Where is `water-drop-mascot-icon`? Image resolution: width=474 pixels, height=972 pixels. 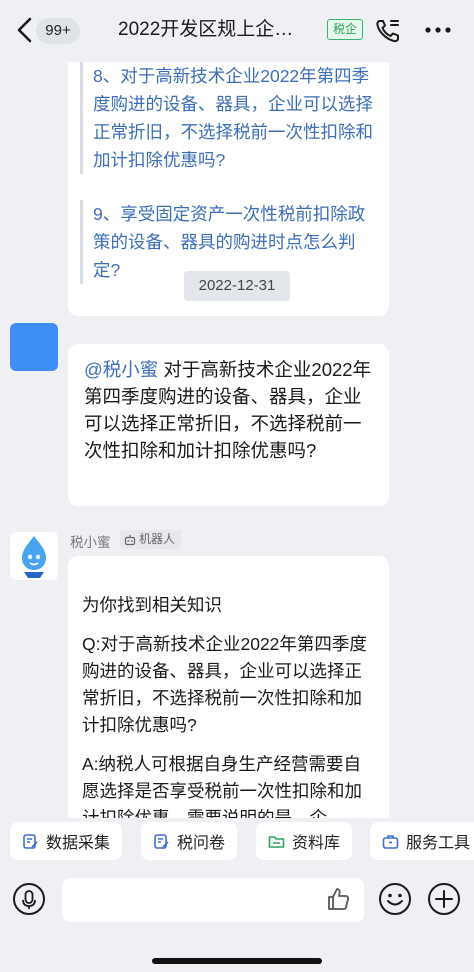 water-drop-mascot-icon is located at coordinates (34, 557).